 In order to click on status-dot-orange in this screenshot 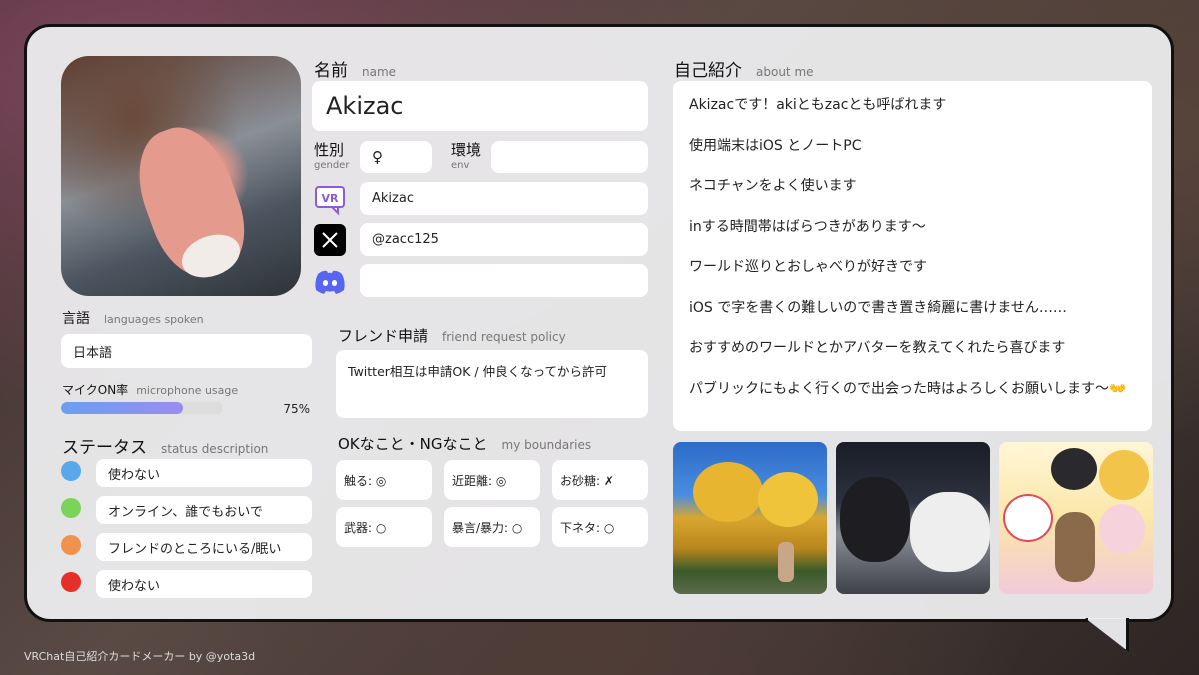, I will do `click(71, 545)`.